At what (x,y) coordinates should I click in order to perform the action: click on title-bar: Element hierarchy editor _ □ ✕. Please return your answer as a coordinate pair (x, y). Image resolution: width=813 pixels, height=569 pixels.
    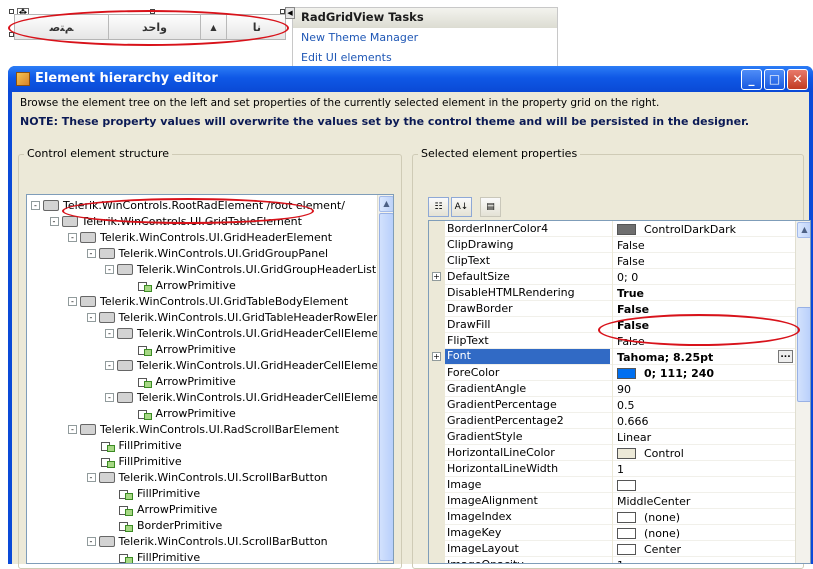
    Looking at the image, I should click on (410, 79).